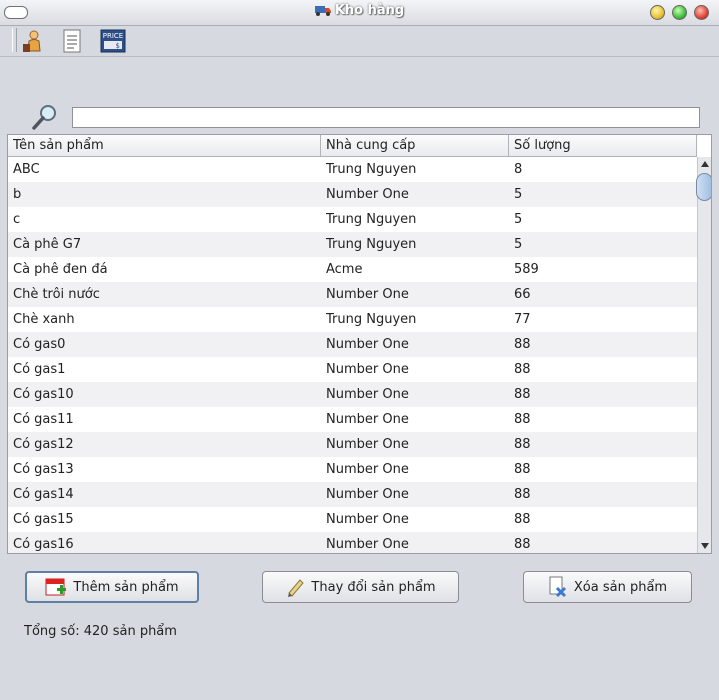  I want to click on minimize-button, so click(657, 12).